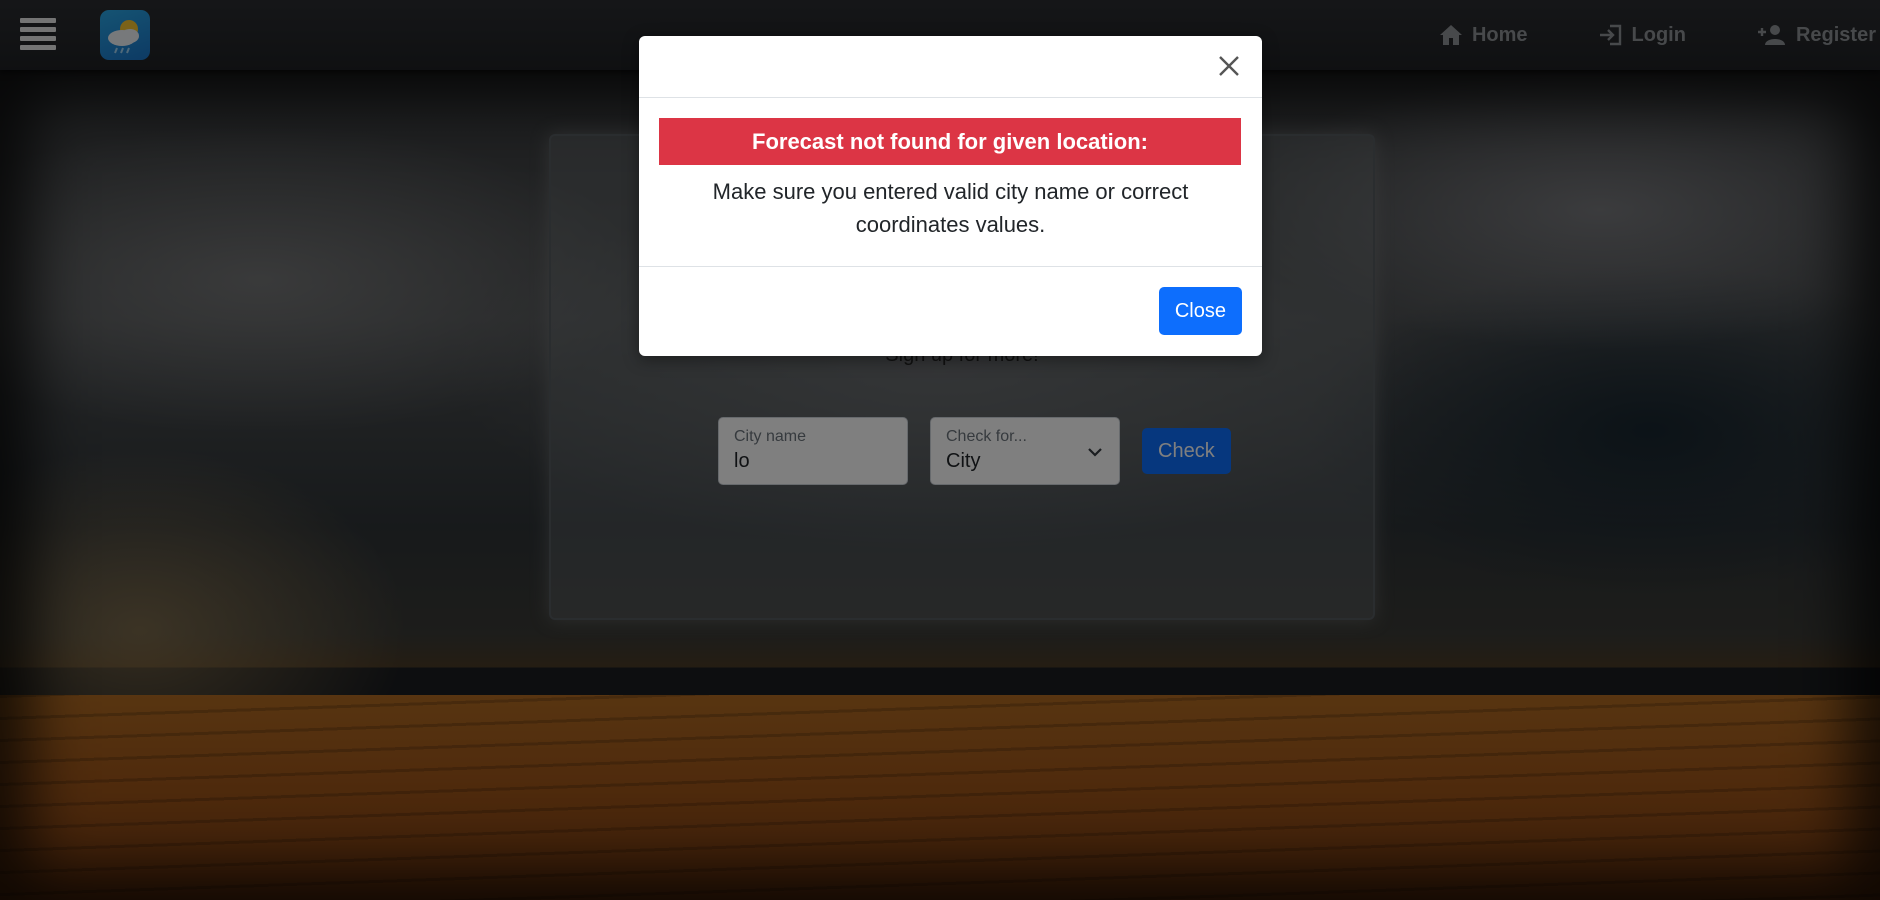  I want to click on modal-footer: Close, so click(950, 311).